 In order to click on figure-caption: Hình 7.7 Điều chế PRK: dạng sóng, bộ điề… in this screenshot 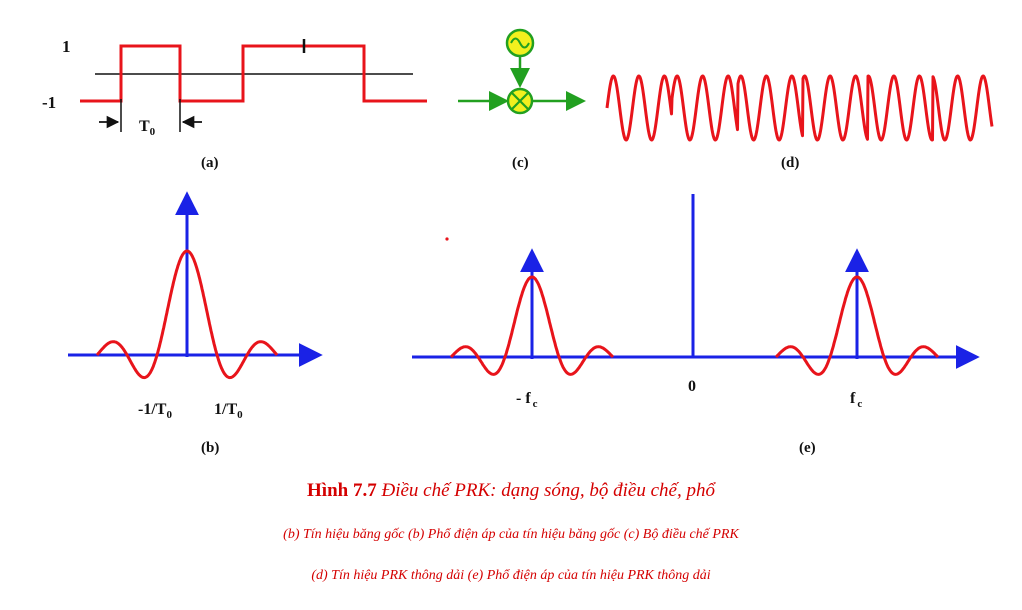, I will do `click(511, 491)`.